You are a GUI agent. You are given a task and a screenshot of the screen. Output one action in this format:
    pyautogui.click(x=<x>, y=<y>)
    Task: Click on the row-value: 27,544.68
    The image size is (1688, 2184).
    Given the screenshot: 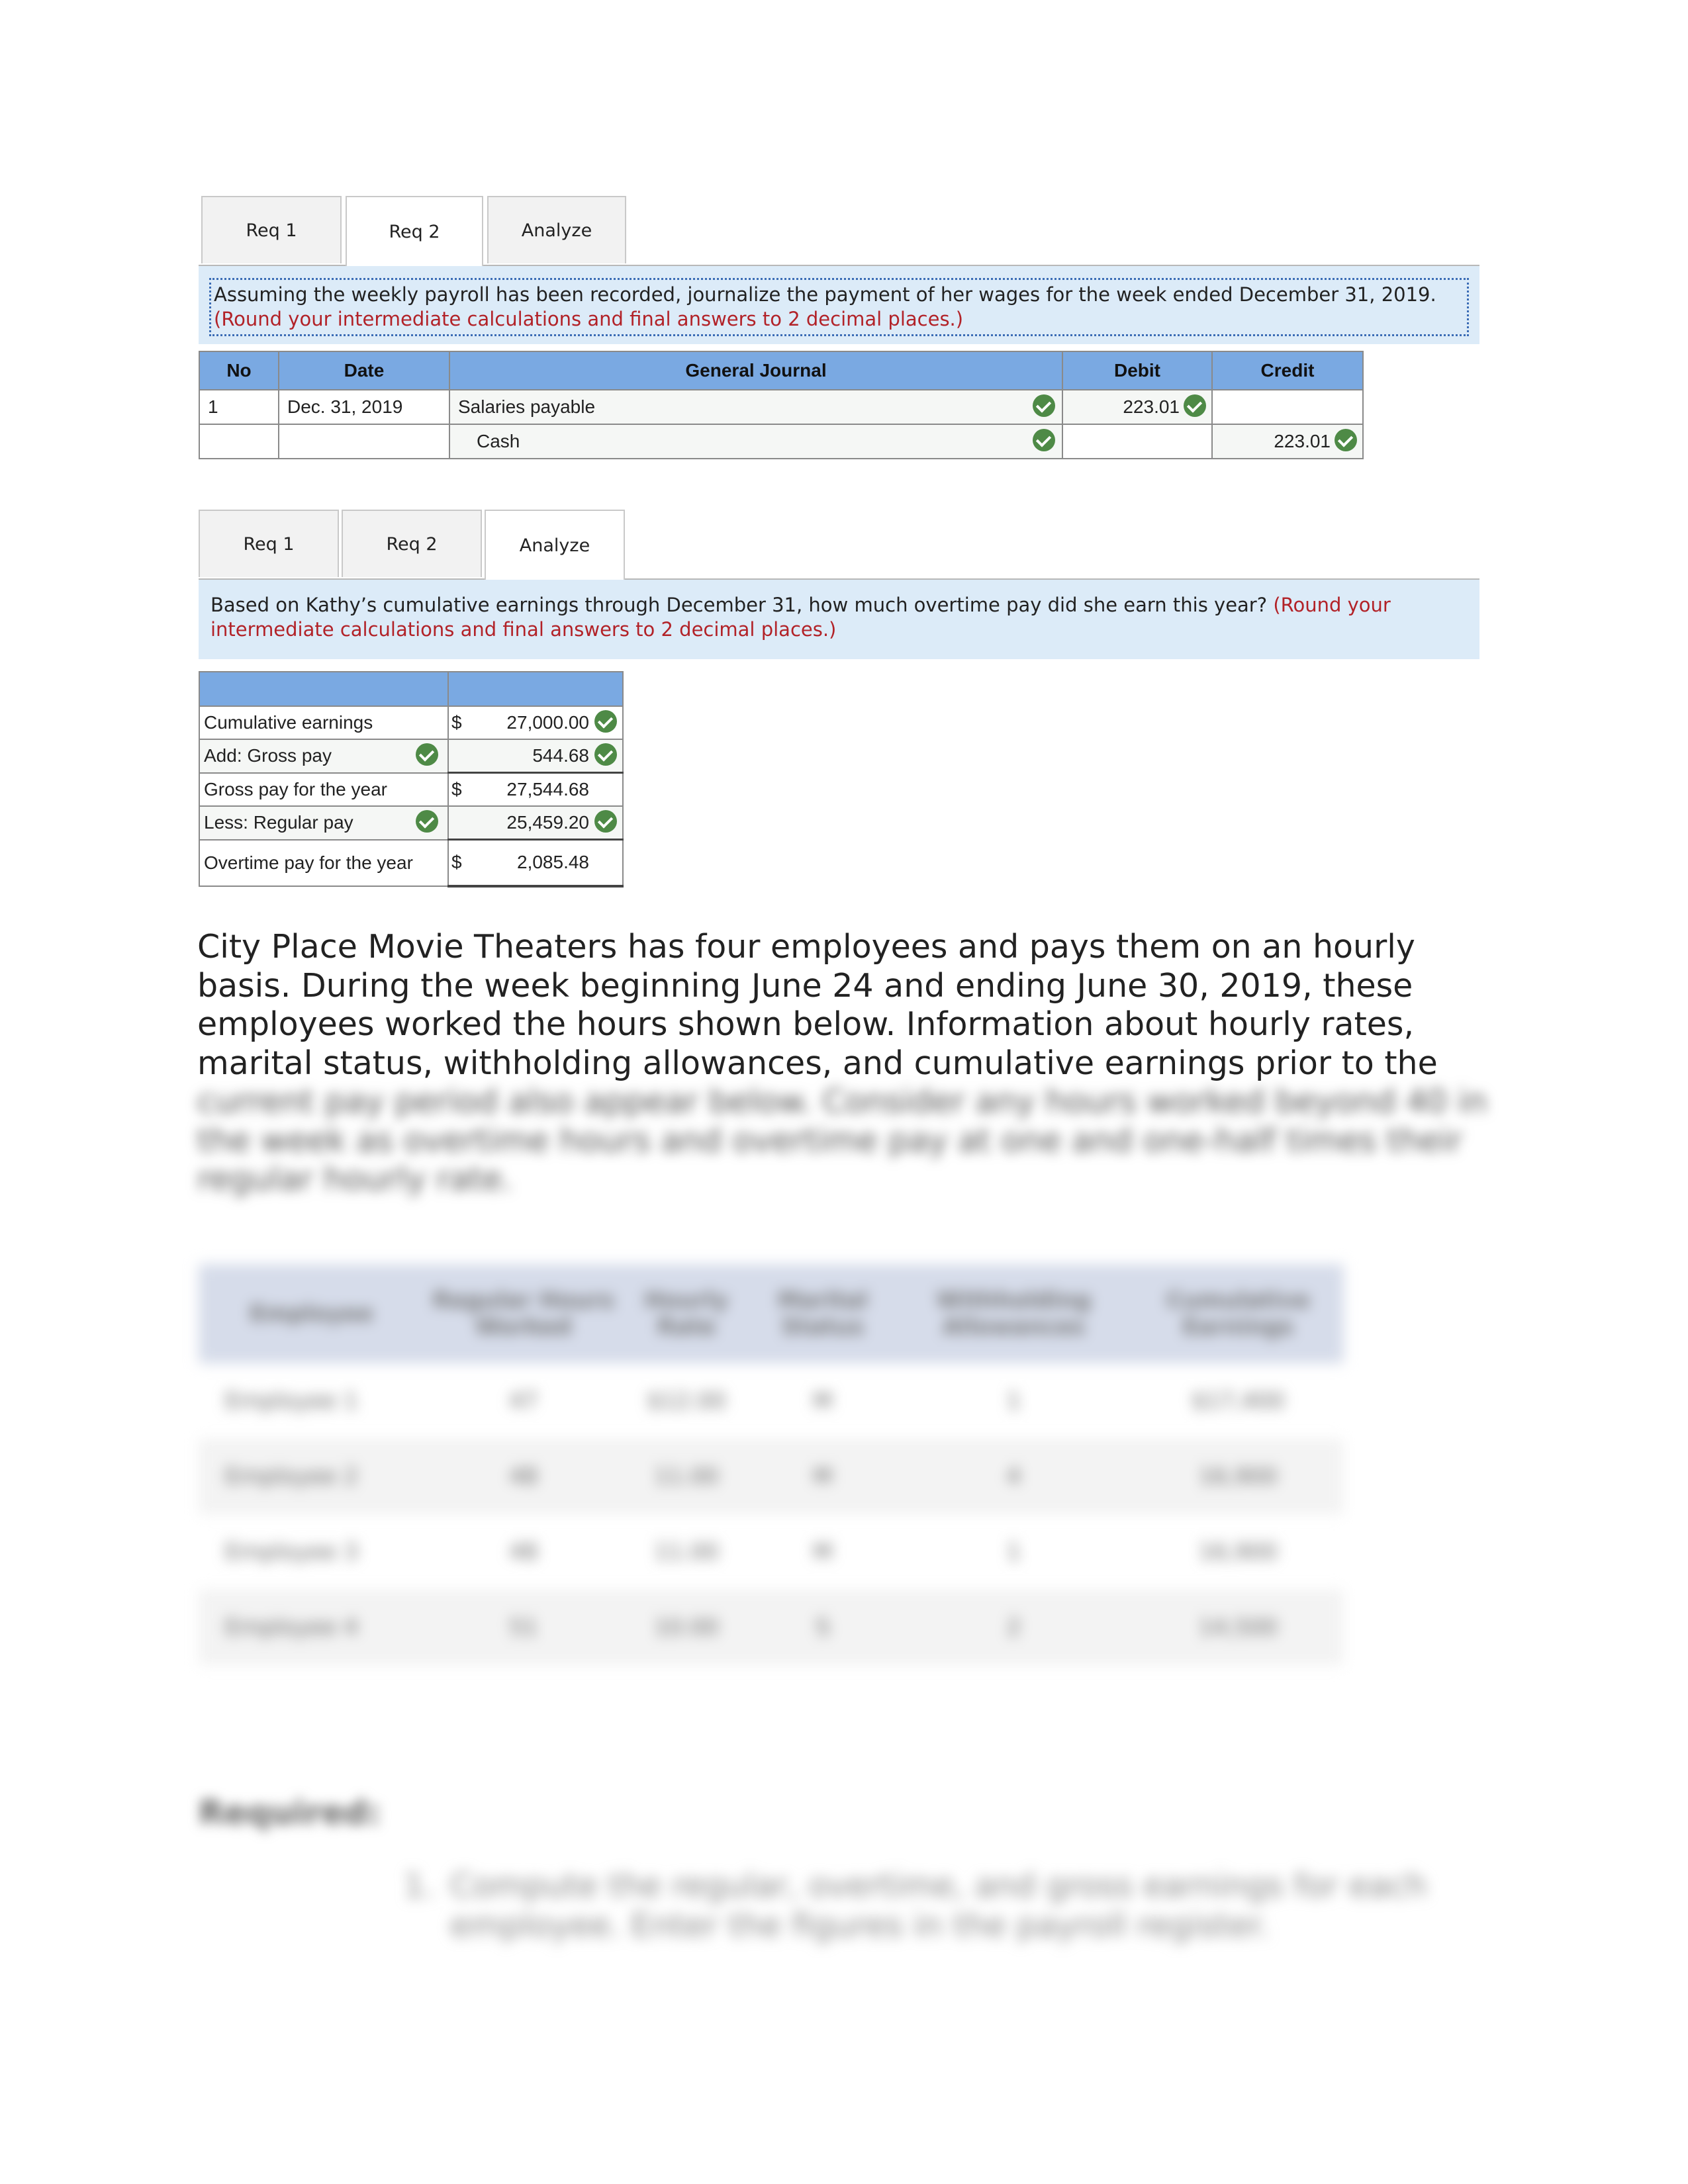 What is the action you would take?
    pyautogui.click(x=547, y=789)
    